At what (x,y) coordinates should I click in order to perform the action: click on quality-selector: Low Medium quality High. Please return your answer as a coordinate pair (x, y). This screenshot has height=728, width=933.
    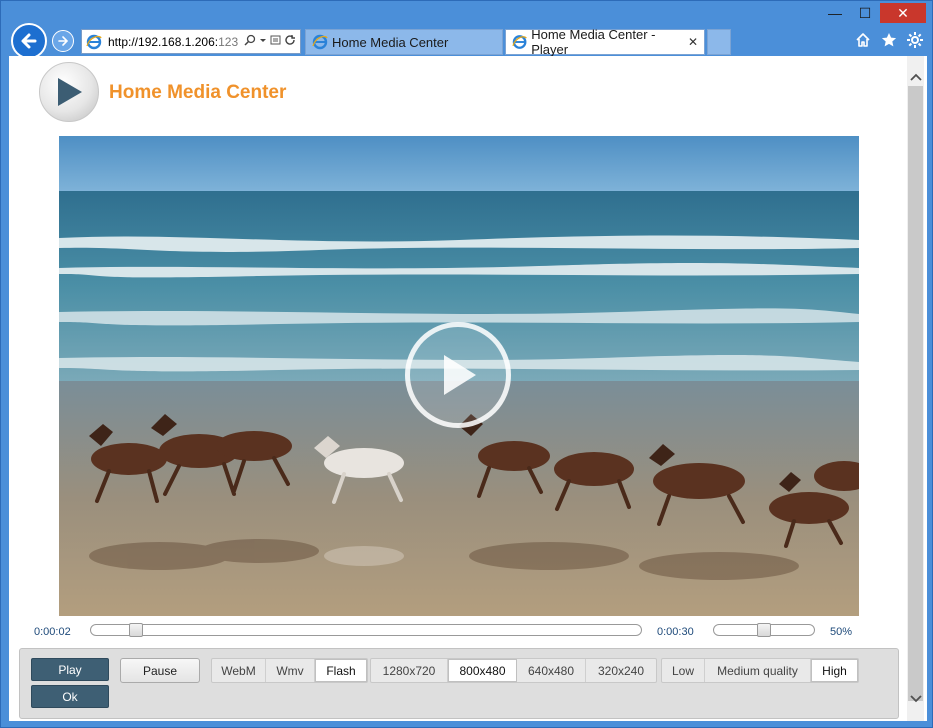
    Looking at the image, I should click on (760, 670).